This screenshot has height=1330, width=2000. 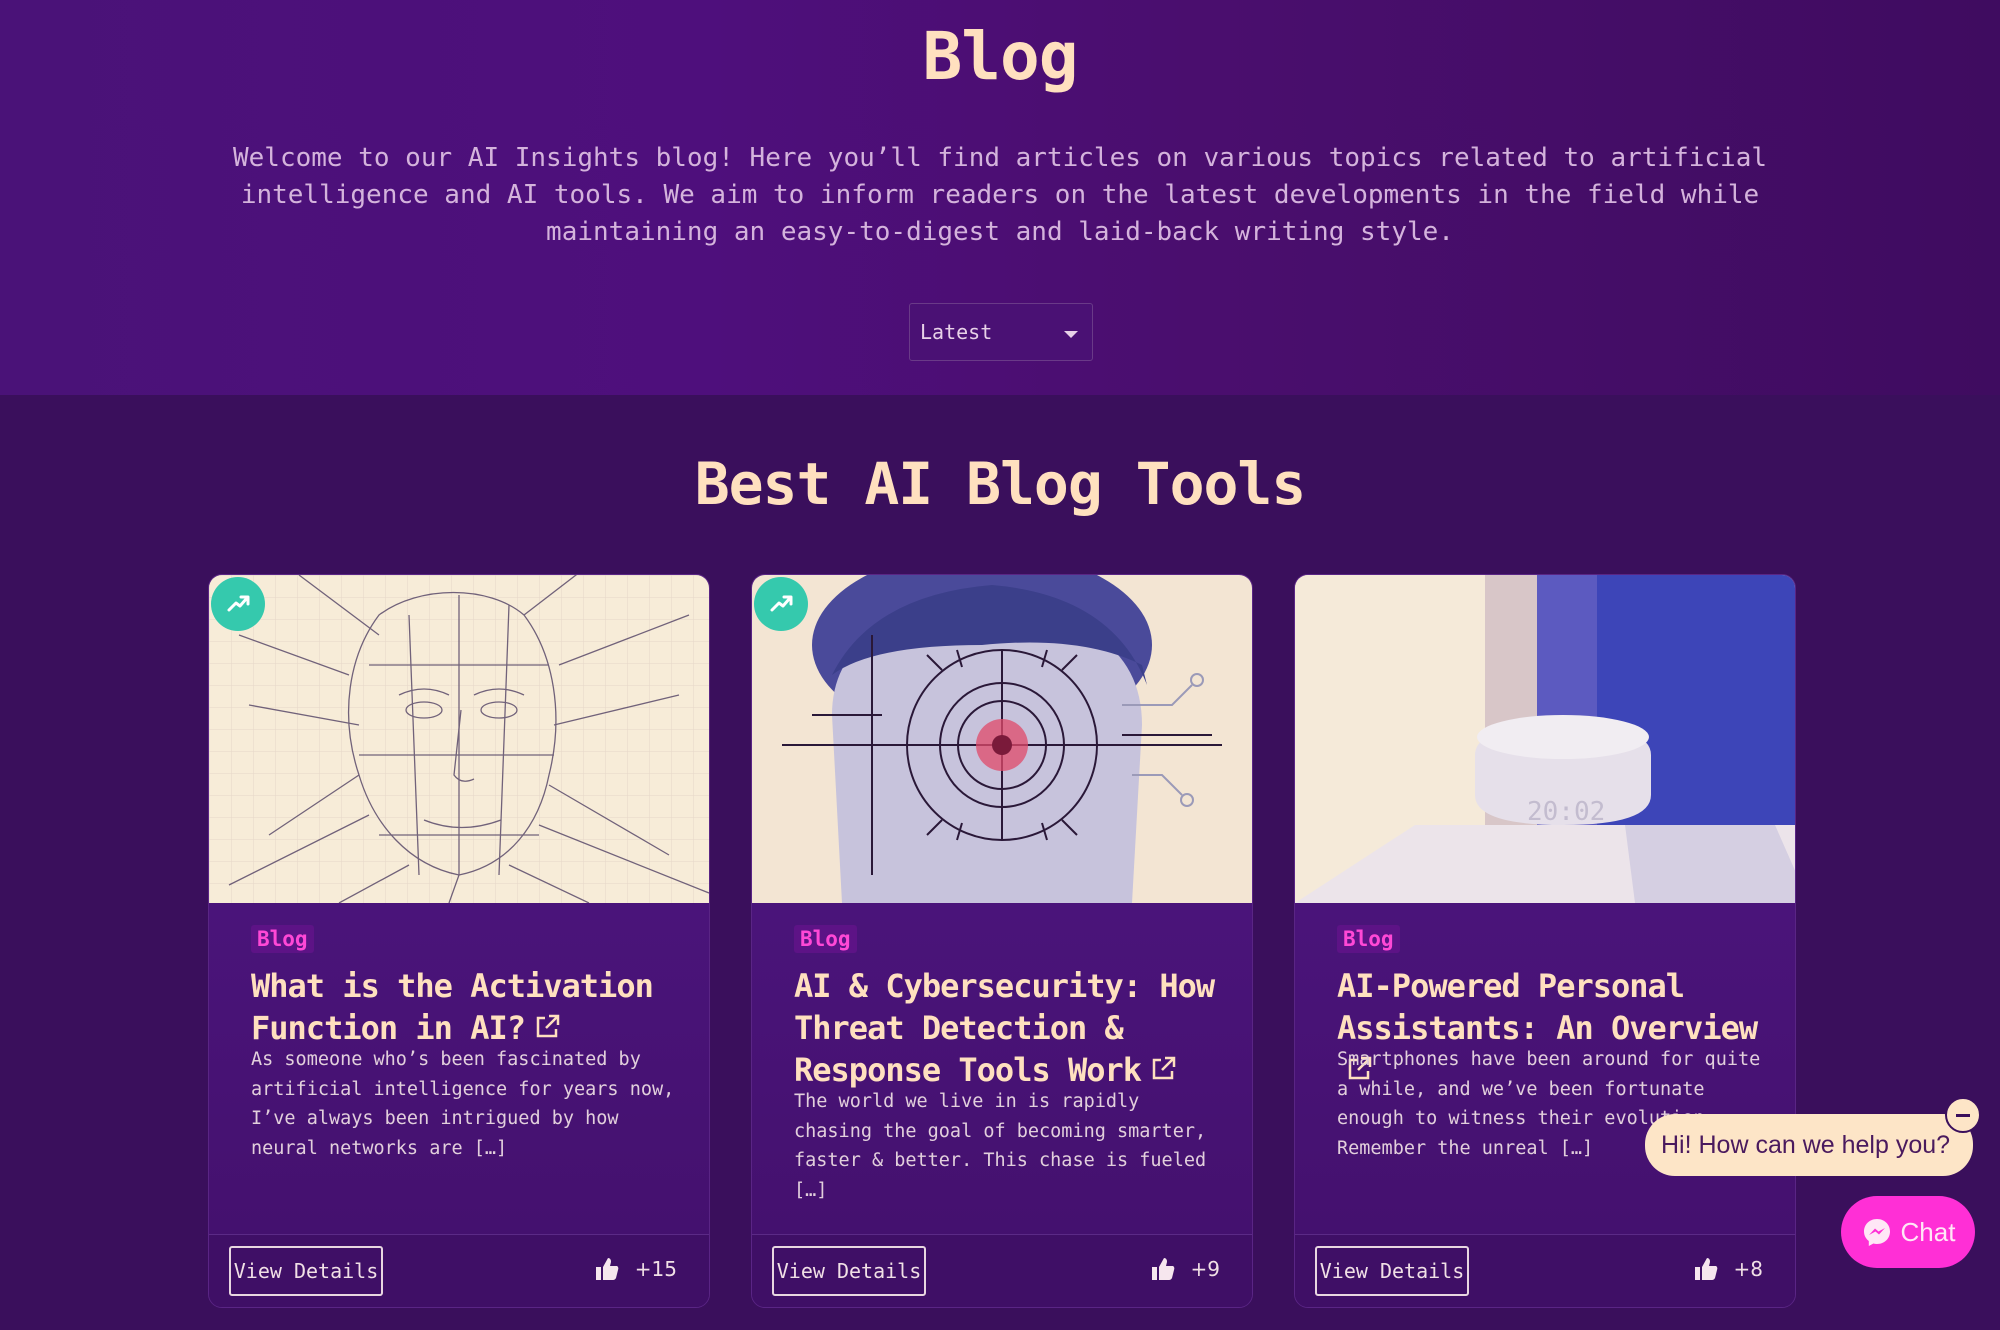 What do you see at coordinates (1000, 56) in the screenshot?
I see `page-title: Blog` at bounding box center [1000, 56].